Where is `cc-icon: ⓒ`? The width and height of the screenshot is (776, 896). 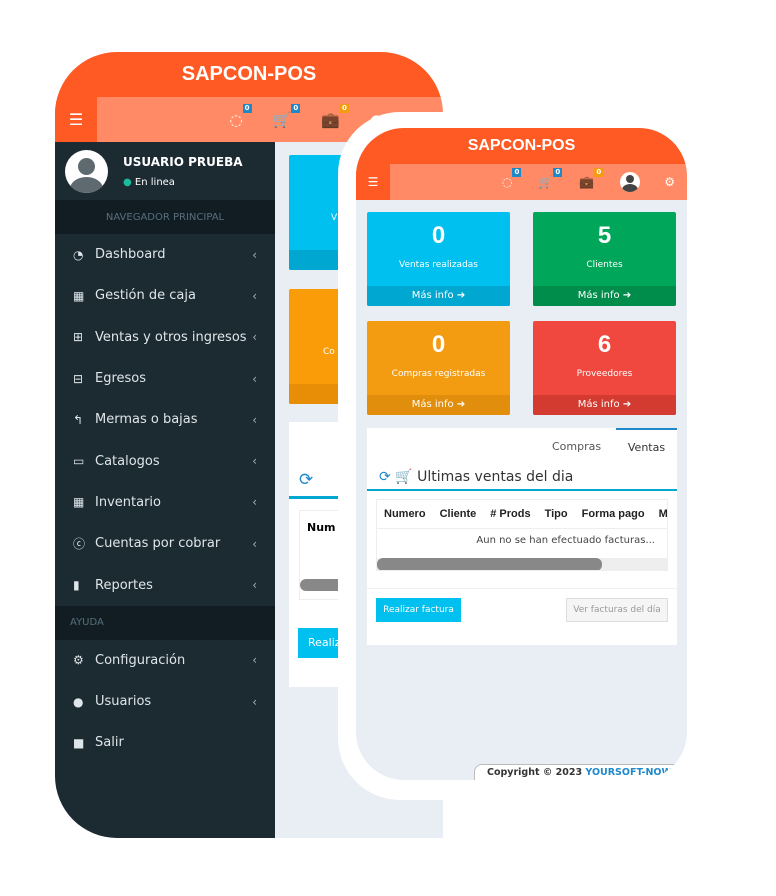 cc-icon: ⓒ is located at coordinates (79, 544).